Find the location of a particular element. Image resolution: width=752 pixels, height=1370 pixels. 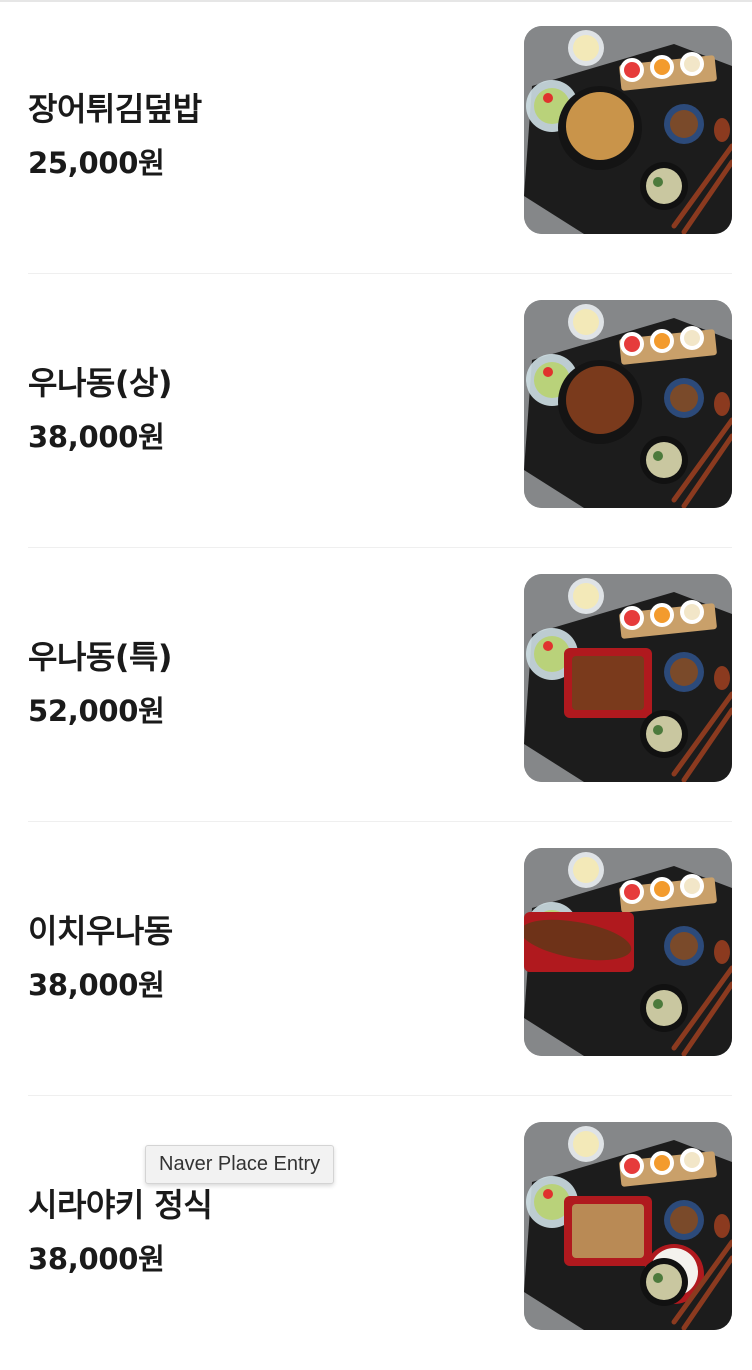

menu-item-name: 이치우나동 is located at coordinates (100, 931).